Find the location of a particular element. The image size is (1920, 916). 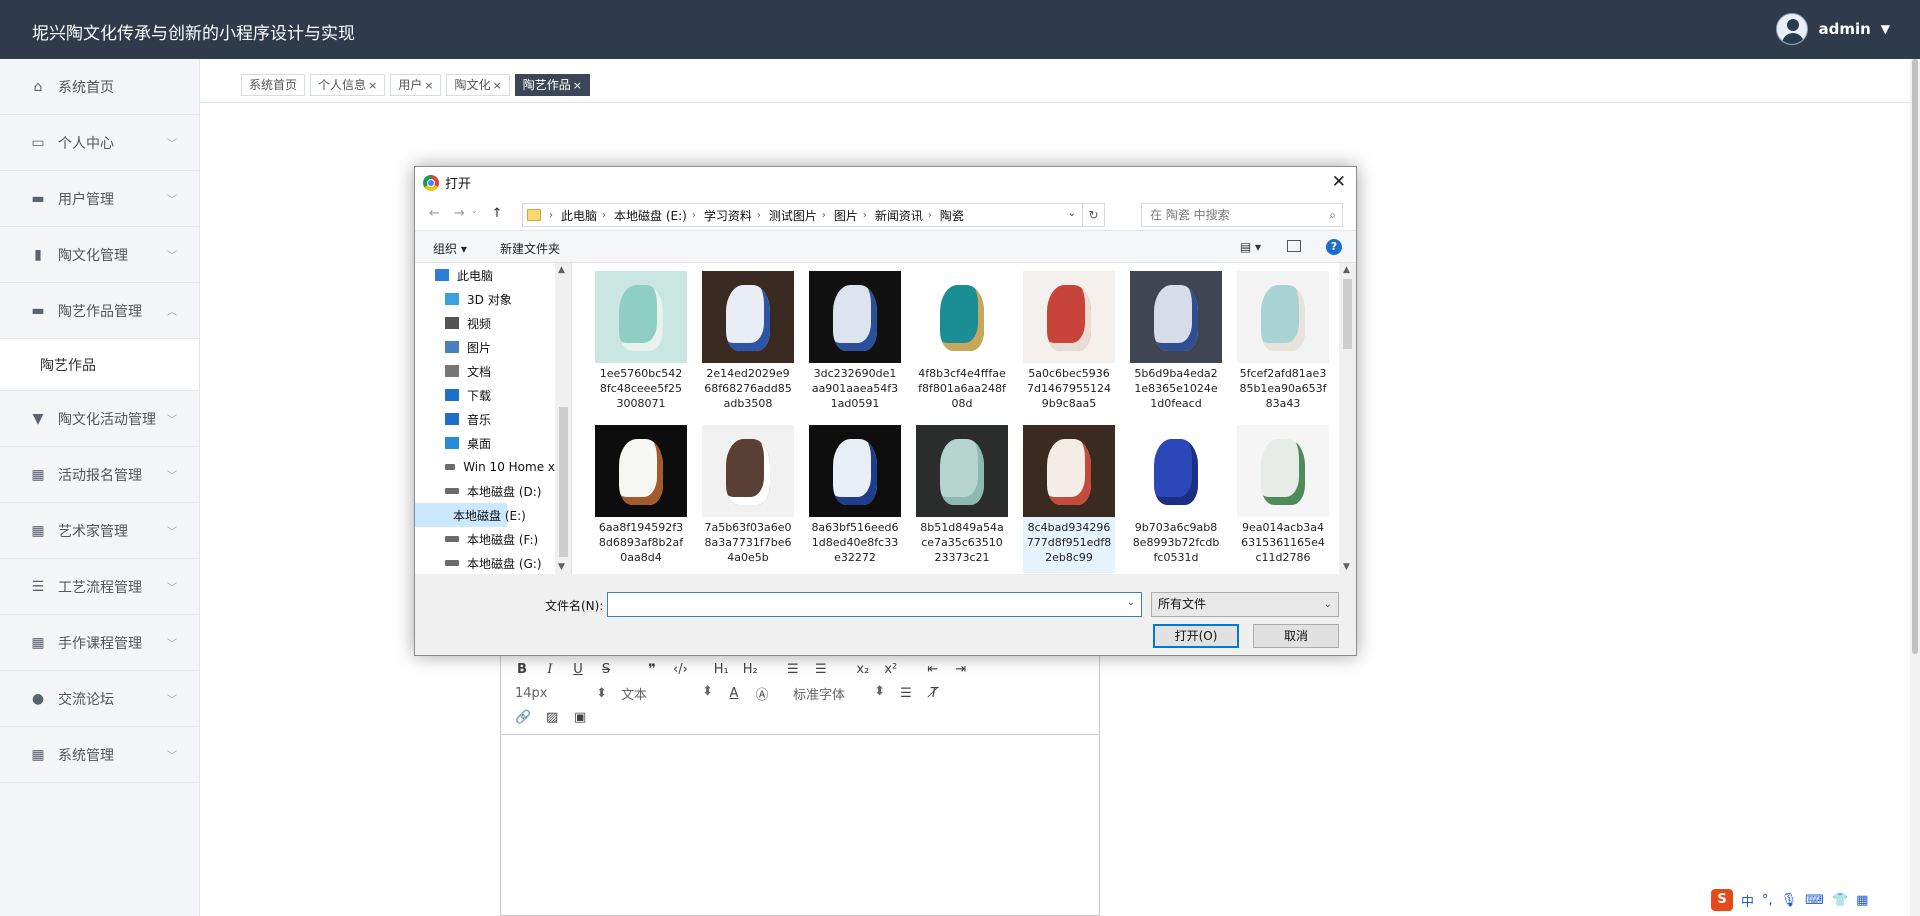

bold-icon: B is located at coordinates (522, 669).